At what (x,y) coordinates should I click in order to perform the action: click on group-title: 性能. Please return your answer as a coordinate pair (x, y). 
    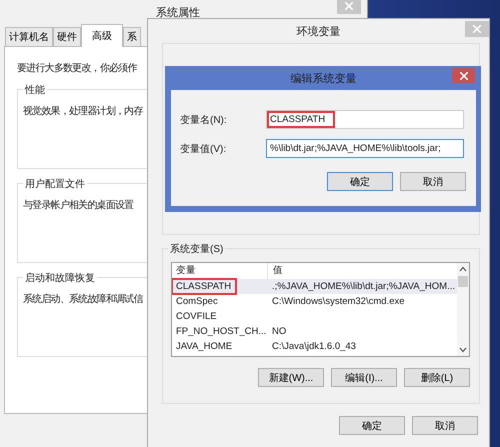
    Looking at the image, I should click on (35, 90).